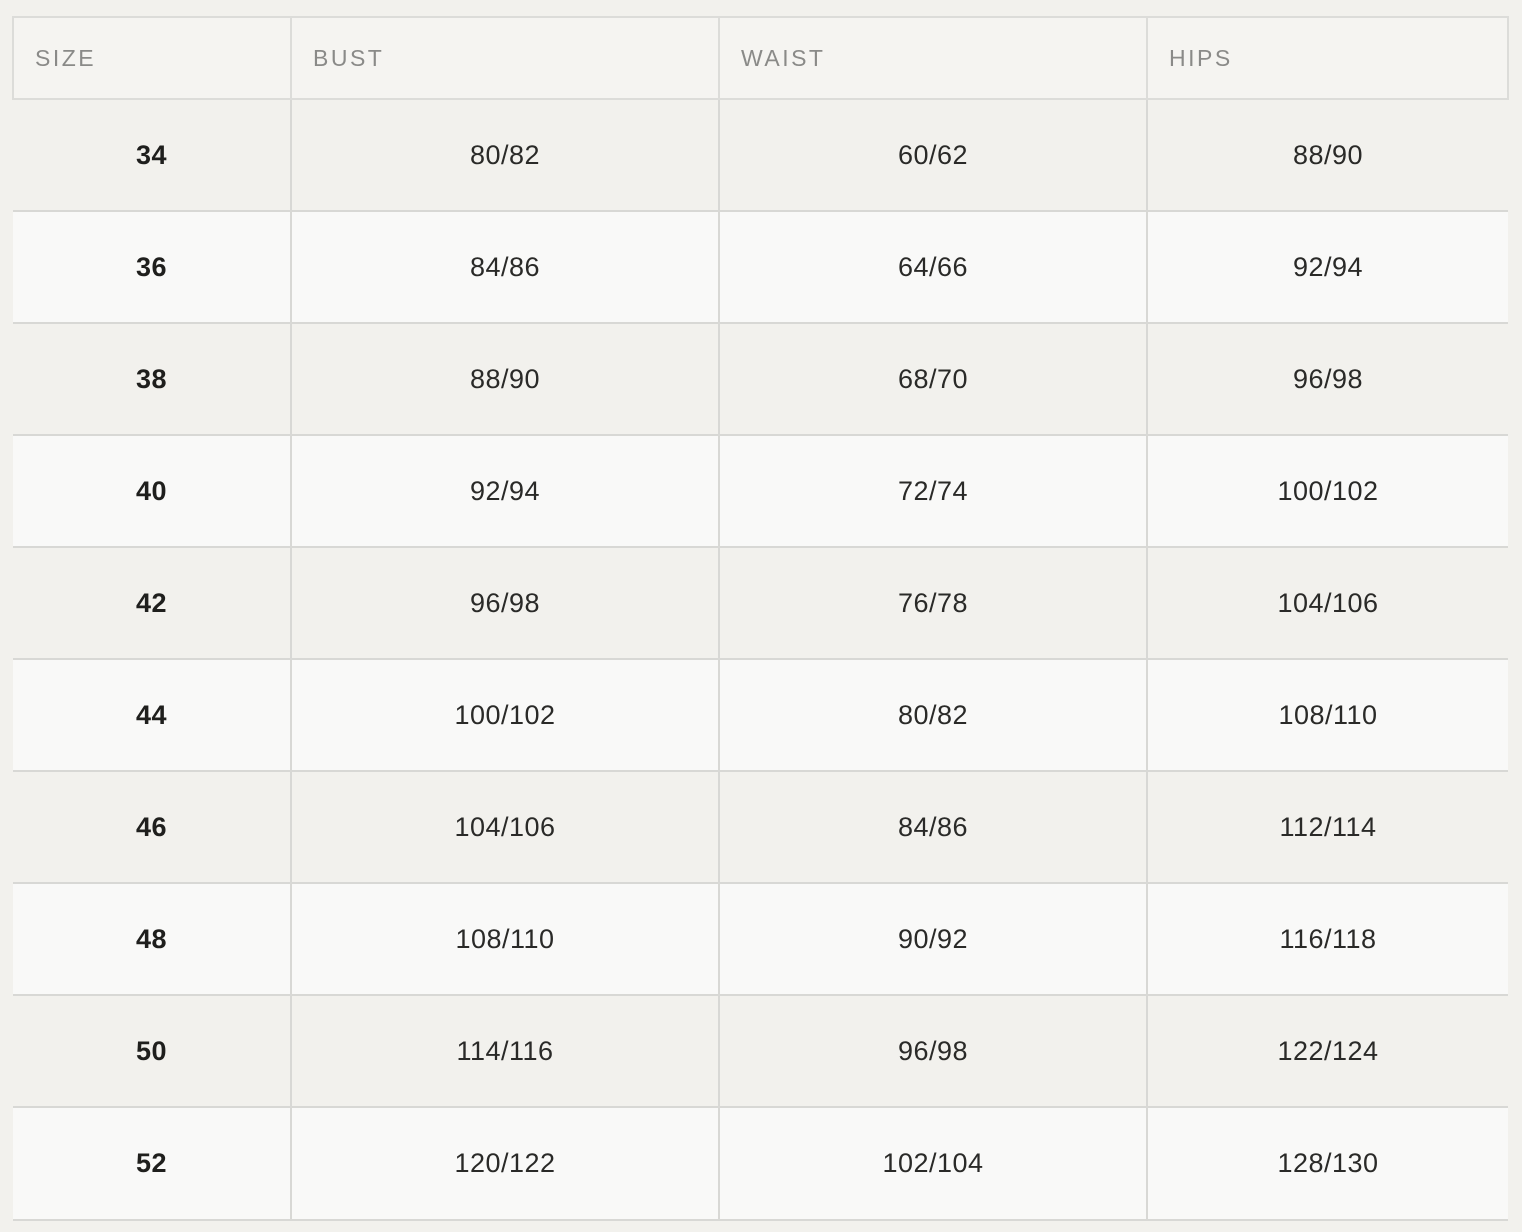 The image size is (1522, 1232). I want to click on waist-cell: 72/74, so click(933, 491).